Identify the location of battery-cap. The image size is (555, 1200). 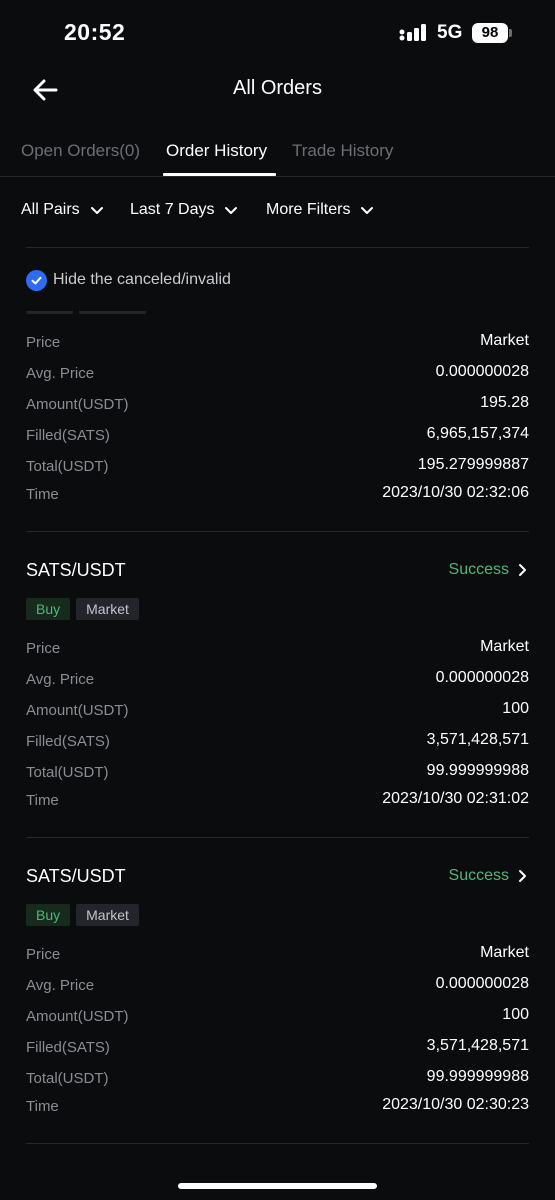
(510, 33).